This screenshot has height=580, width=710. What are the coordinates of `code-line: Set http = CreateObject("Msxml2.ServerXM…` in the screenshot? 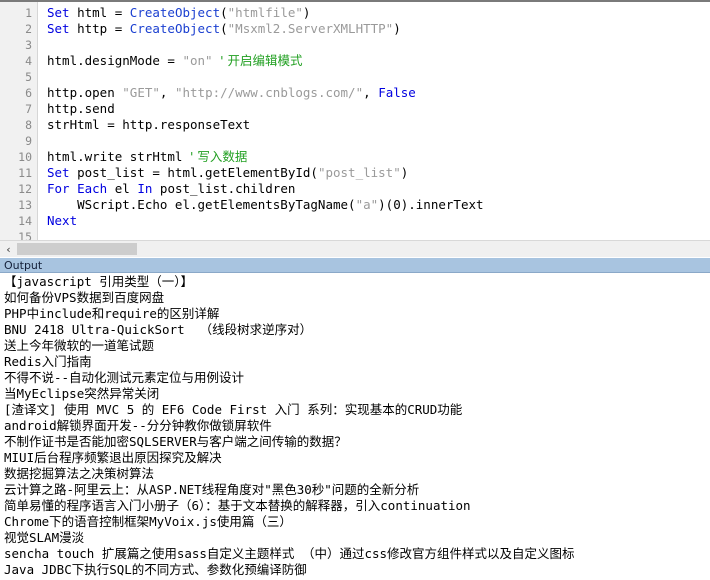 It's located at (378, 29).